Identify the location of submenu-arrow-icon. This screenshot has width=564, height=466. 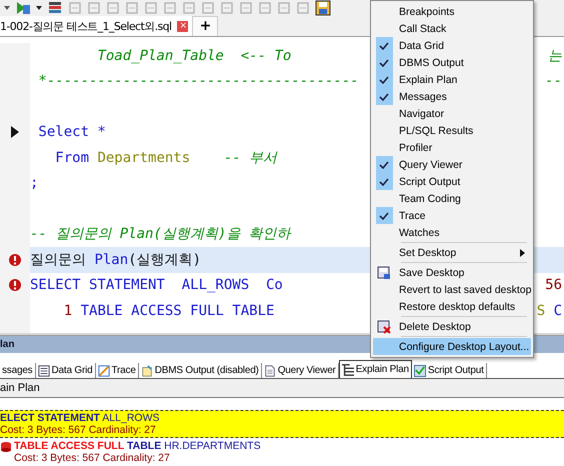
(522, 252).